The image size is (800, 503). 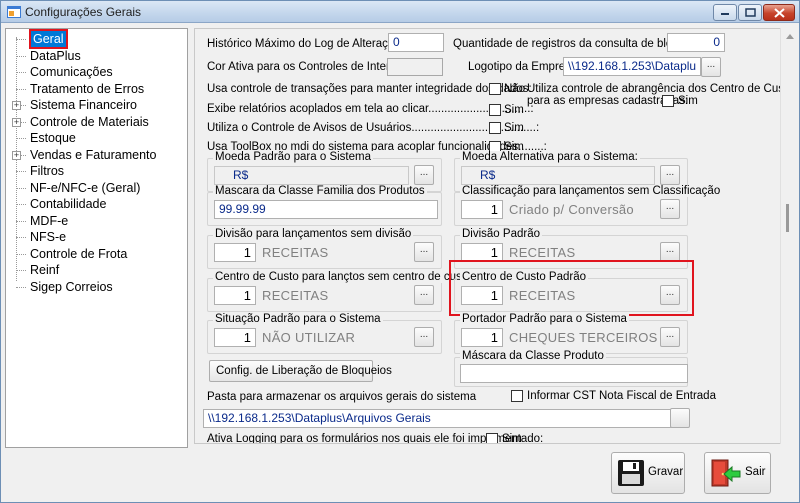 What do you see at coordinates (495, 110) in the screenshot?
I see `relatorios-checkbox` at bounding box center [495, 110].